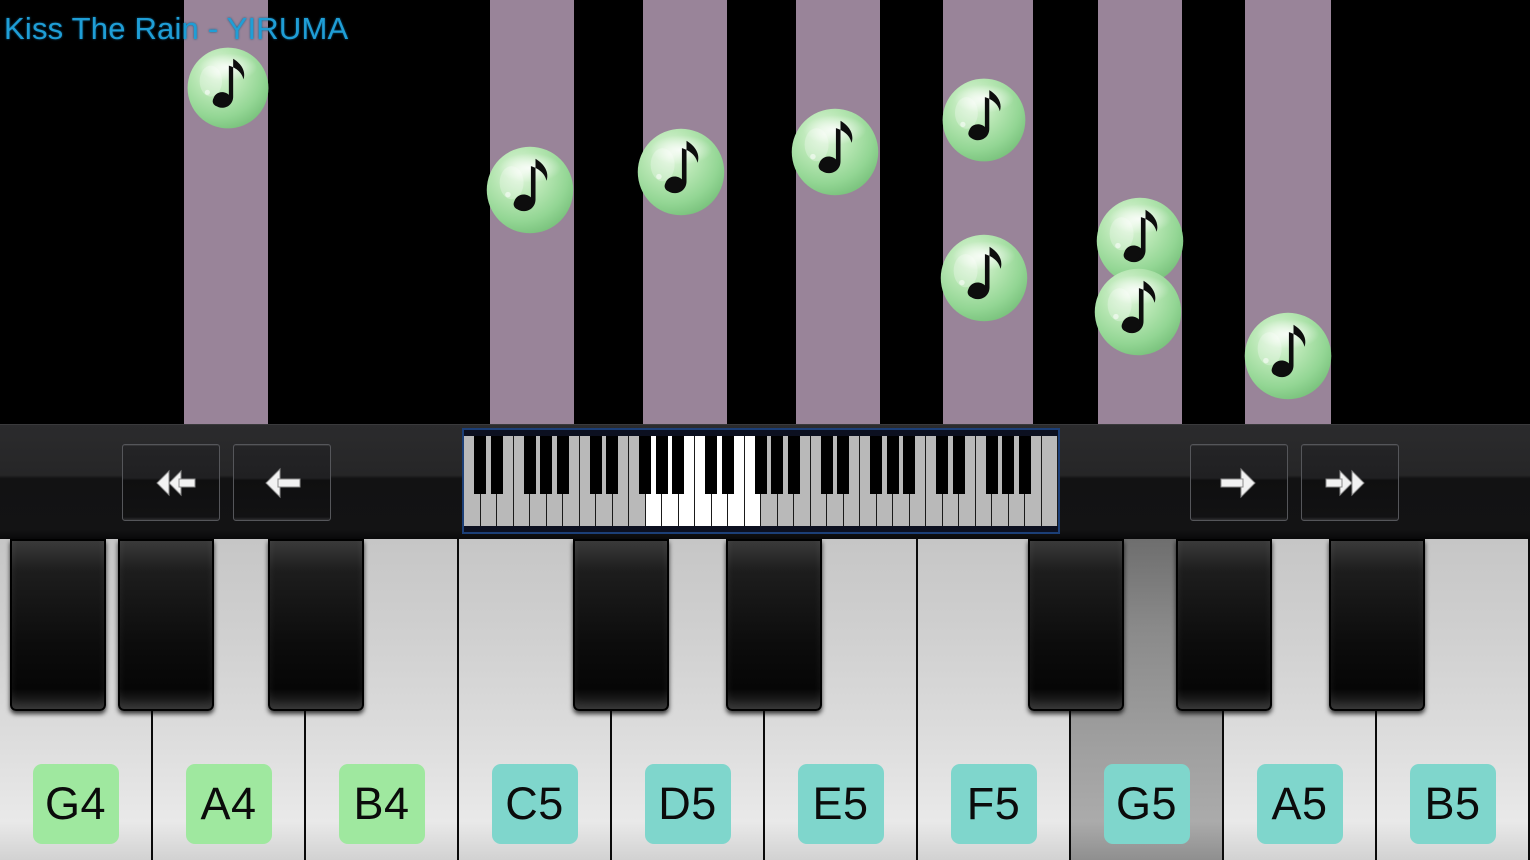 This screenshot has width=1530, height=860. Describe the element at coordinates (1049, 482) in the screenshot. I see `mini-white-key` at that location.